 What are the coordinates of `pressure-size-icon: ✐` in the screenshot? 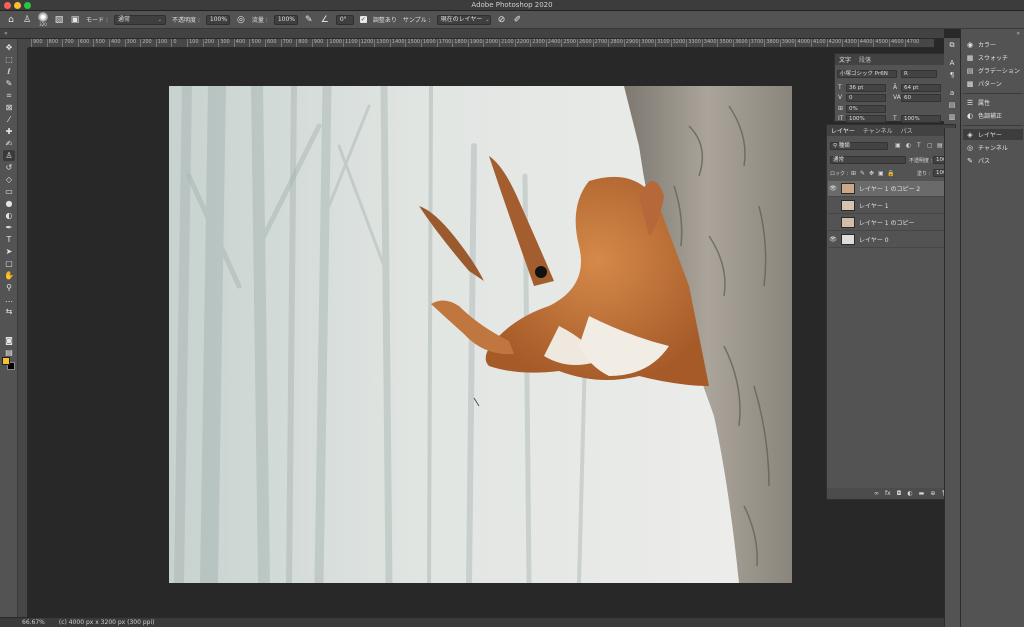 It's located at (518, 20).